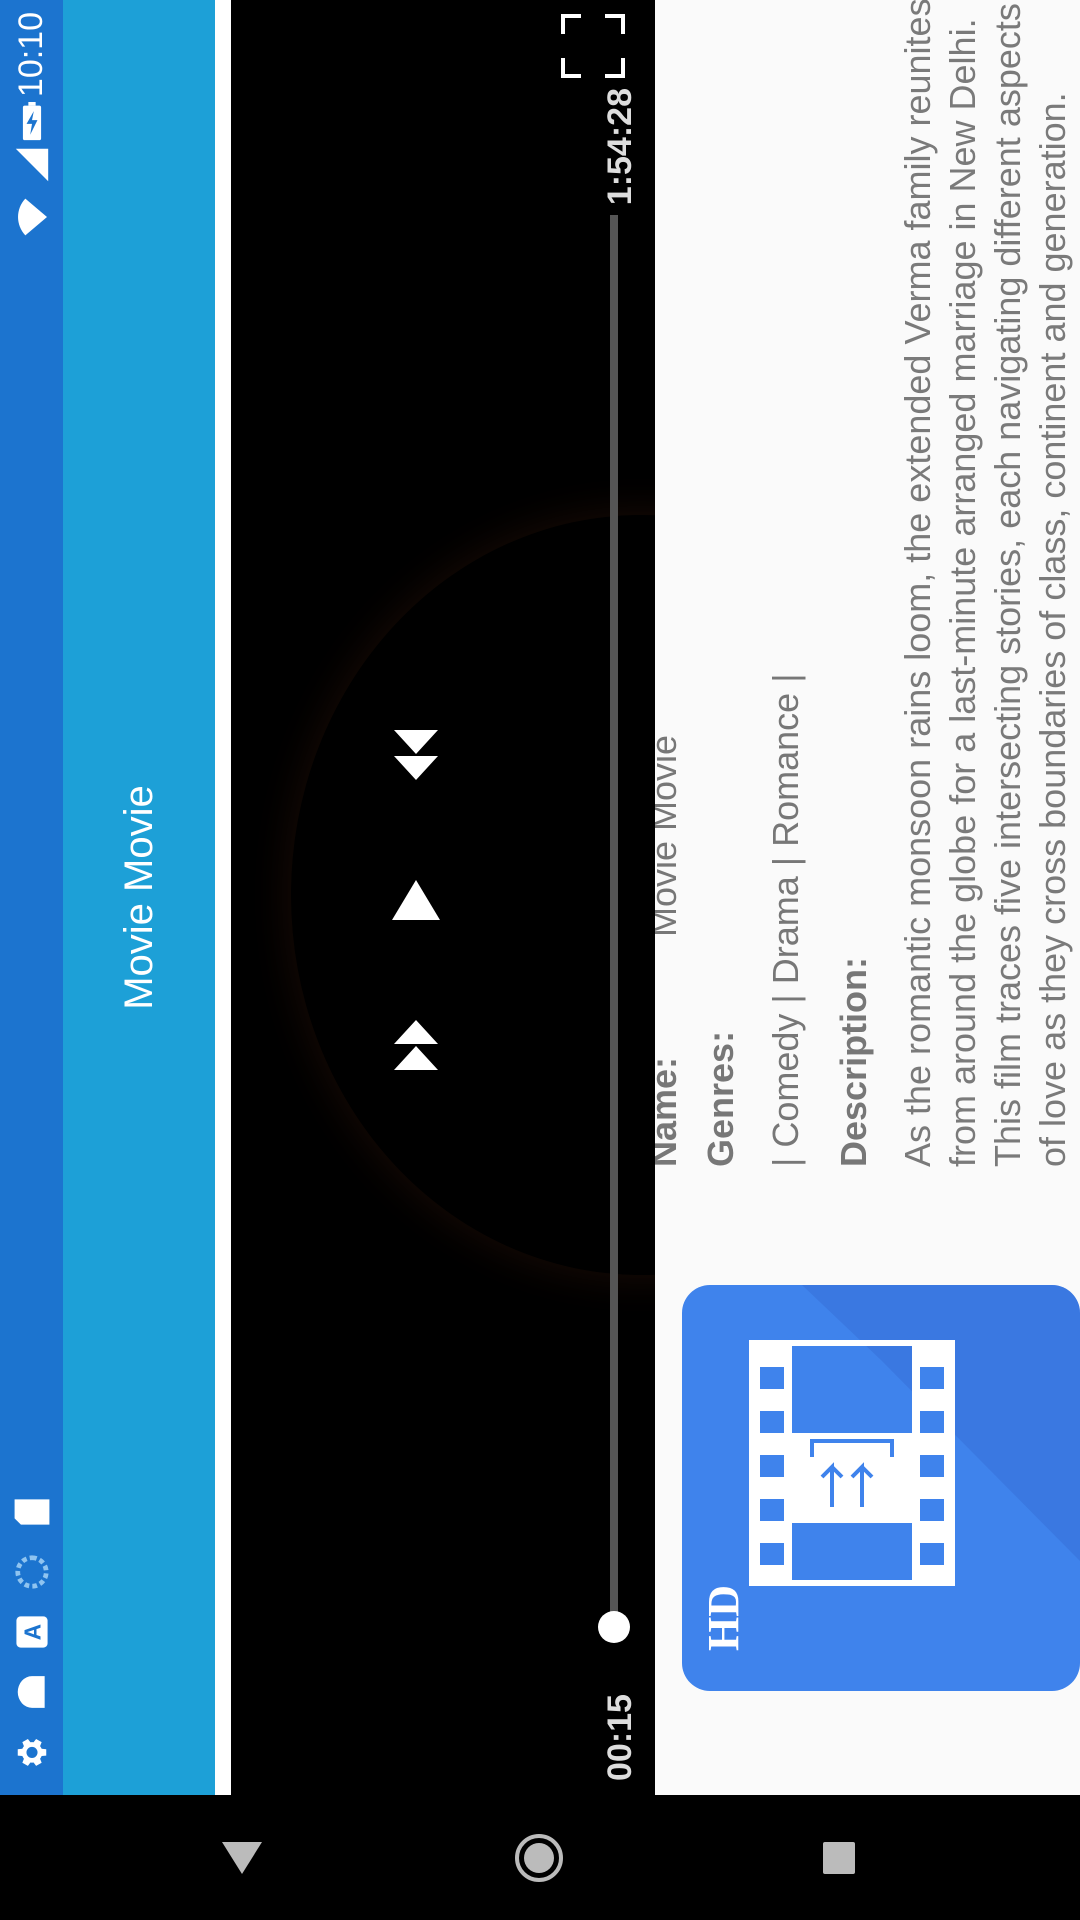  I want to click on fullscreen-icon, so click(593, 46).